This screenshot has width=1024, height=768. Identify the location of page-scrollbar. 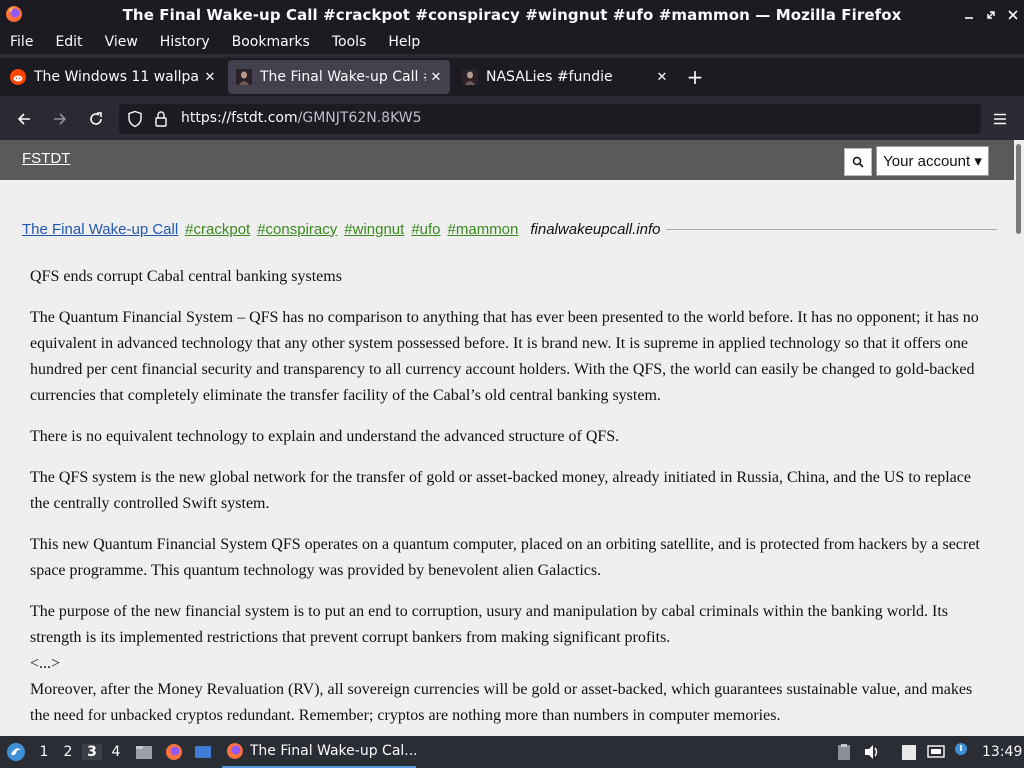
(1019, 438).